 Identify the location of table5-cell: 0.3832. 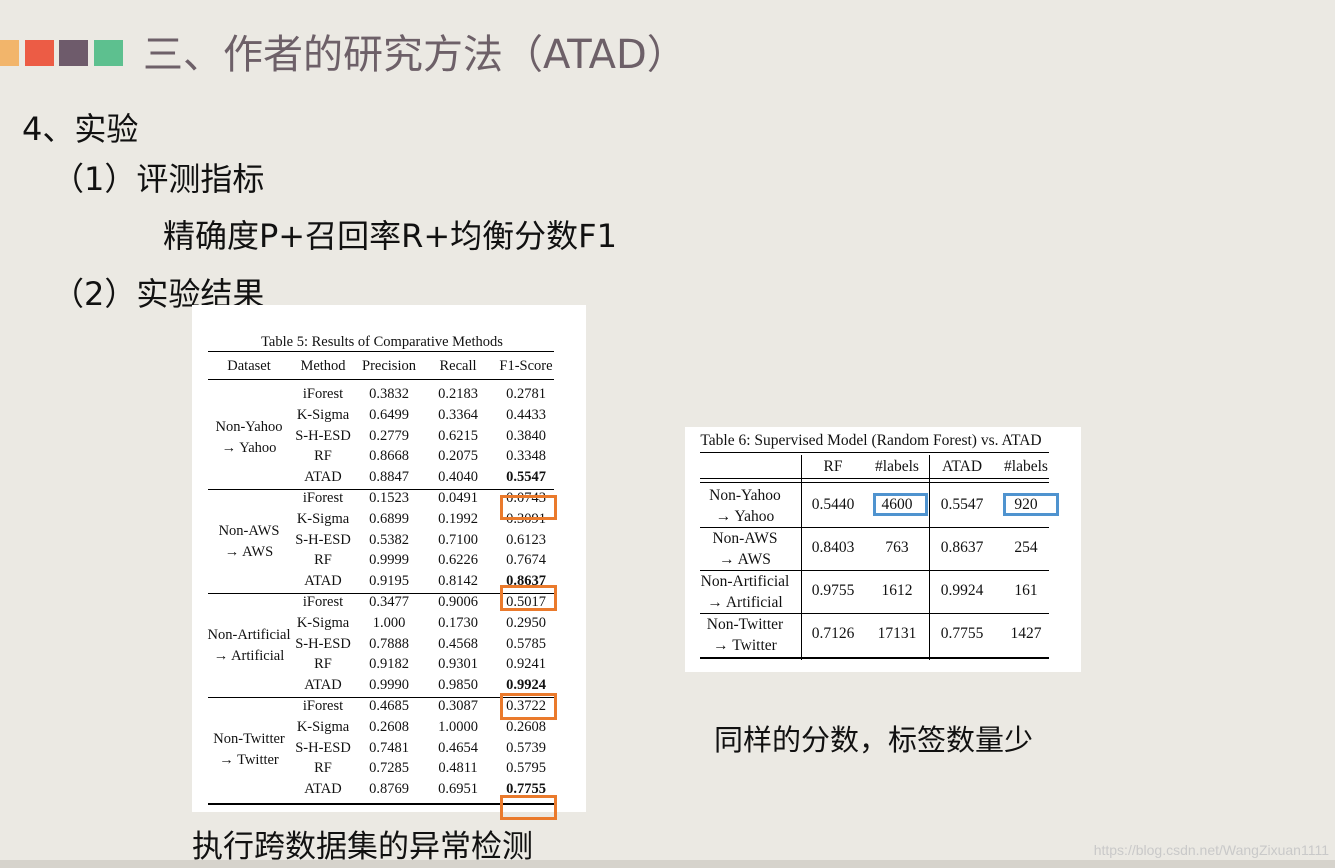
(389, 394).